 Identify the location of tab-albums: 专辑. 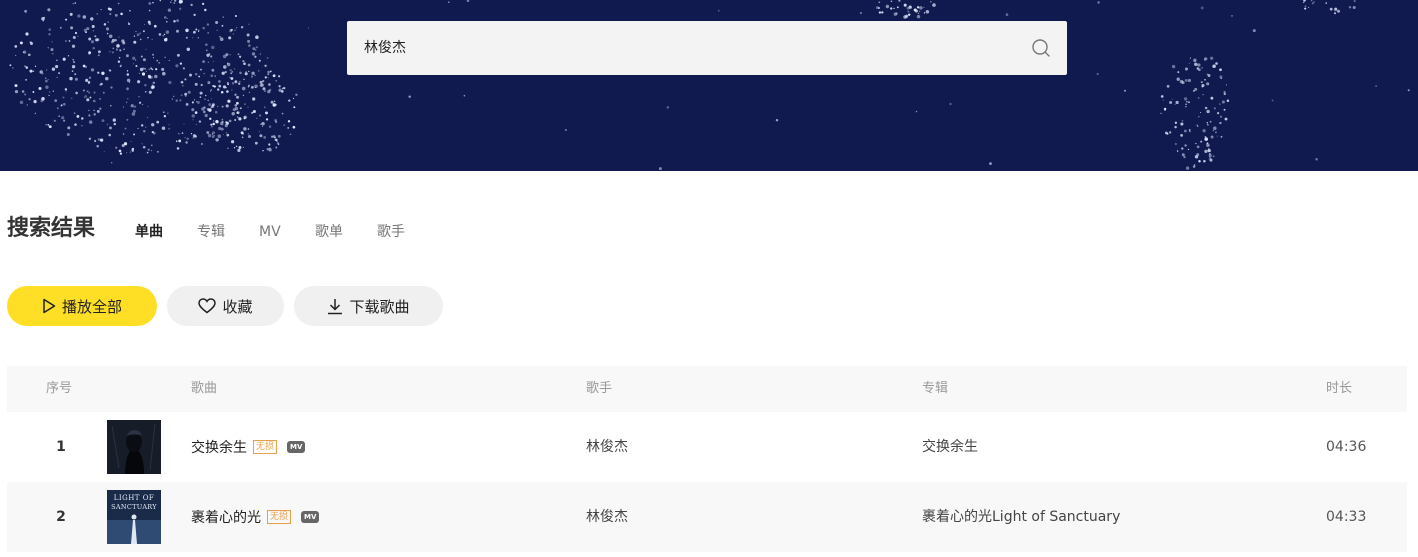
(211, 232).